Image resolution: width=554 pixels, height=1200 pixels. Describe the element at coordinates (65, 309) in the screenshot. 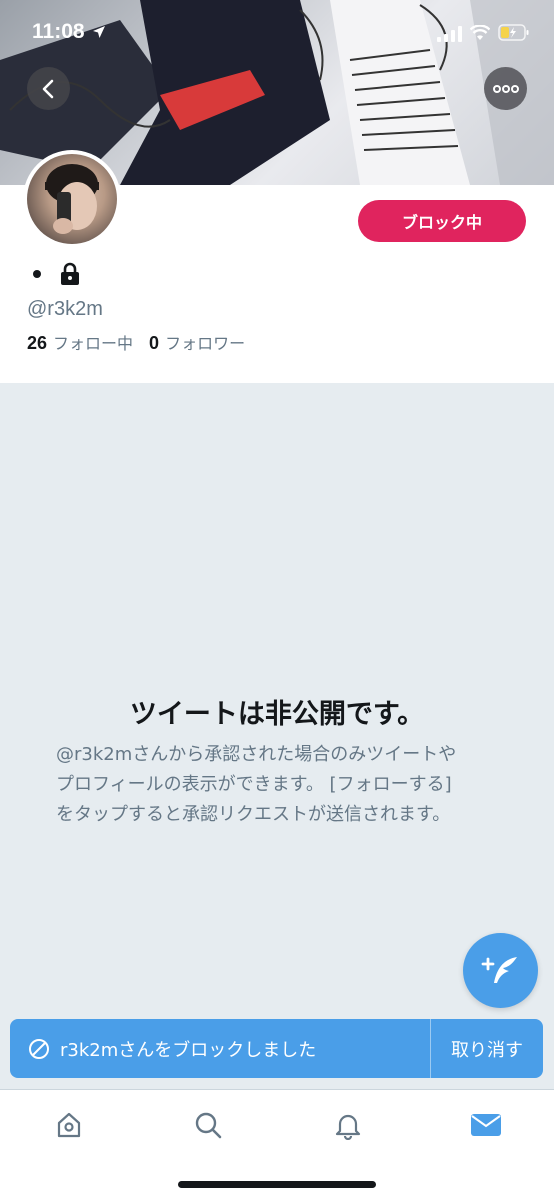

I see `user-handle: @r3k2m` at that location.